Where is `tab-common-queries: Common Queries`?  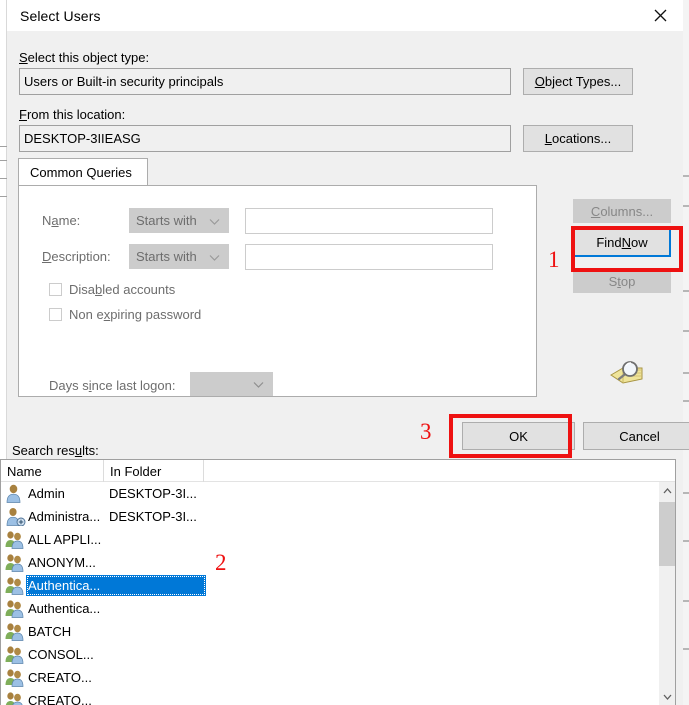
tab-common-queries: Common Queries is located at coordinates (83, 172).